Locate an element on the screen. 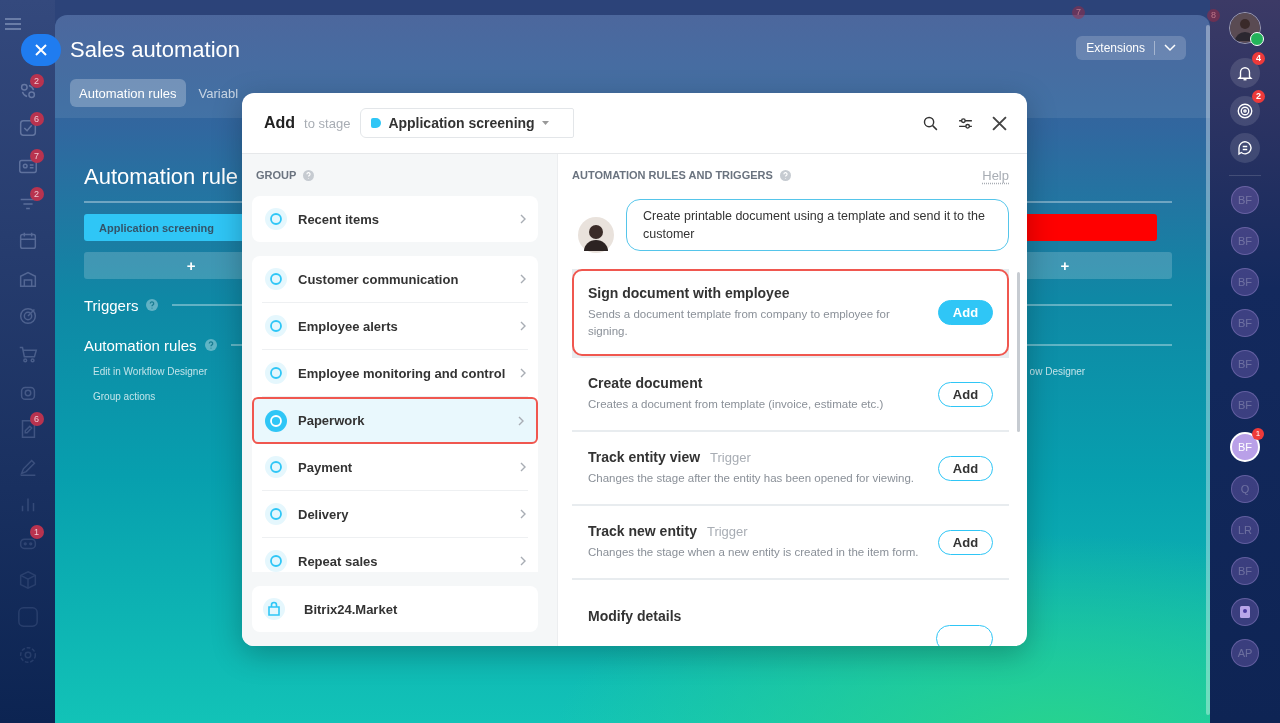 The image size is (1280, 723). count-badge: 8 is located at coordinates (1213, 15).